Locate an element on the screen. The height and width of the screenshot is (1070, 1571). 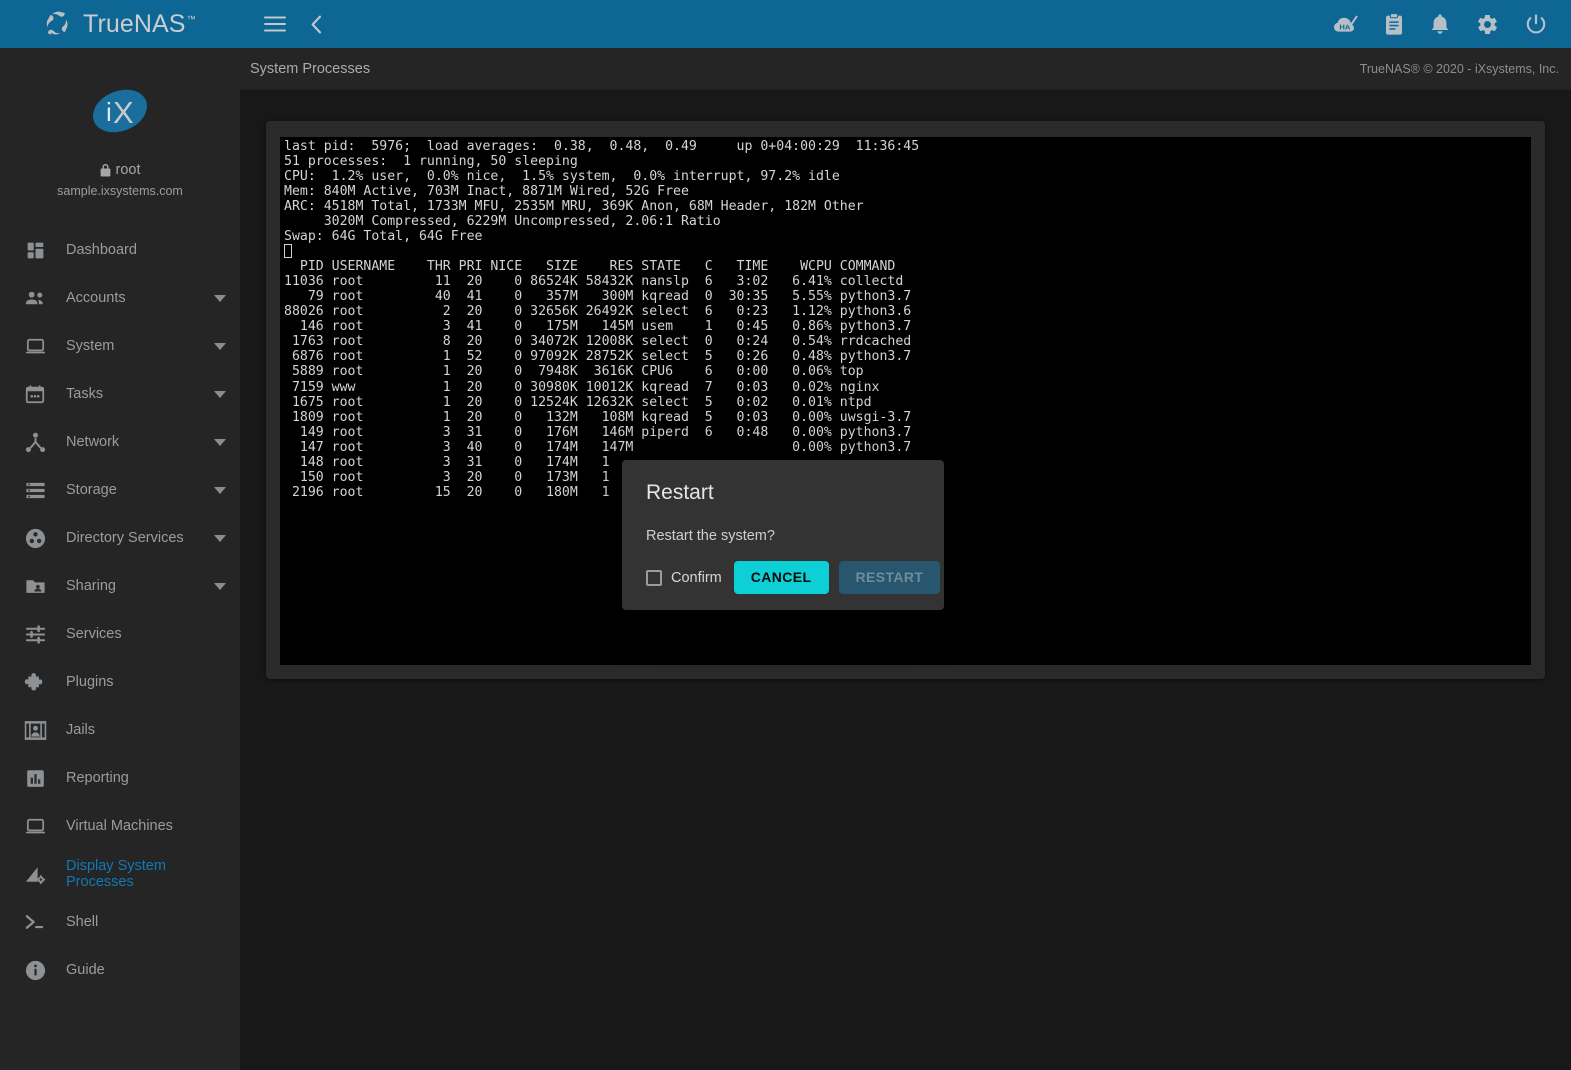
people-icon is located at coordinates (35, 298).